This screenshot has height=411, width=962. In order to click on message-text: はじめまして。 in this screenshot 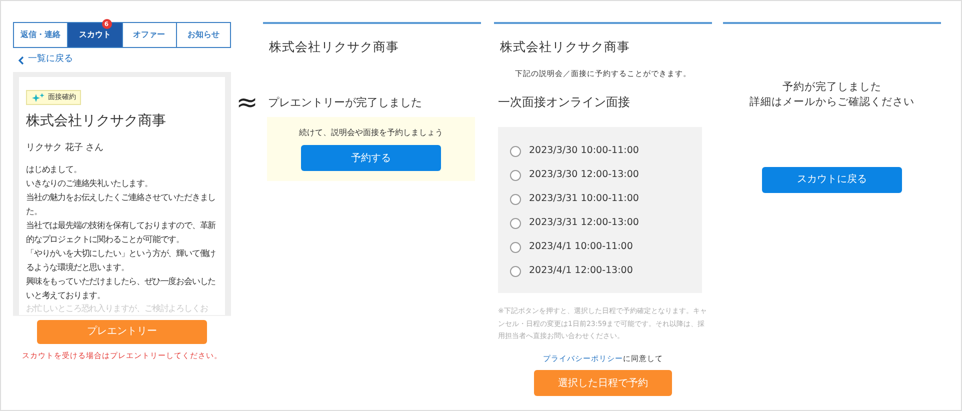, I will do `click(54, 169)`.